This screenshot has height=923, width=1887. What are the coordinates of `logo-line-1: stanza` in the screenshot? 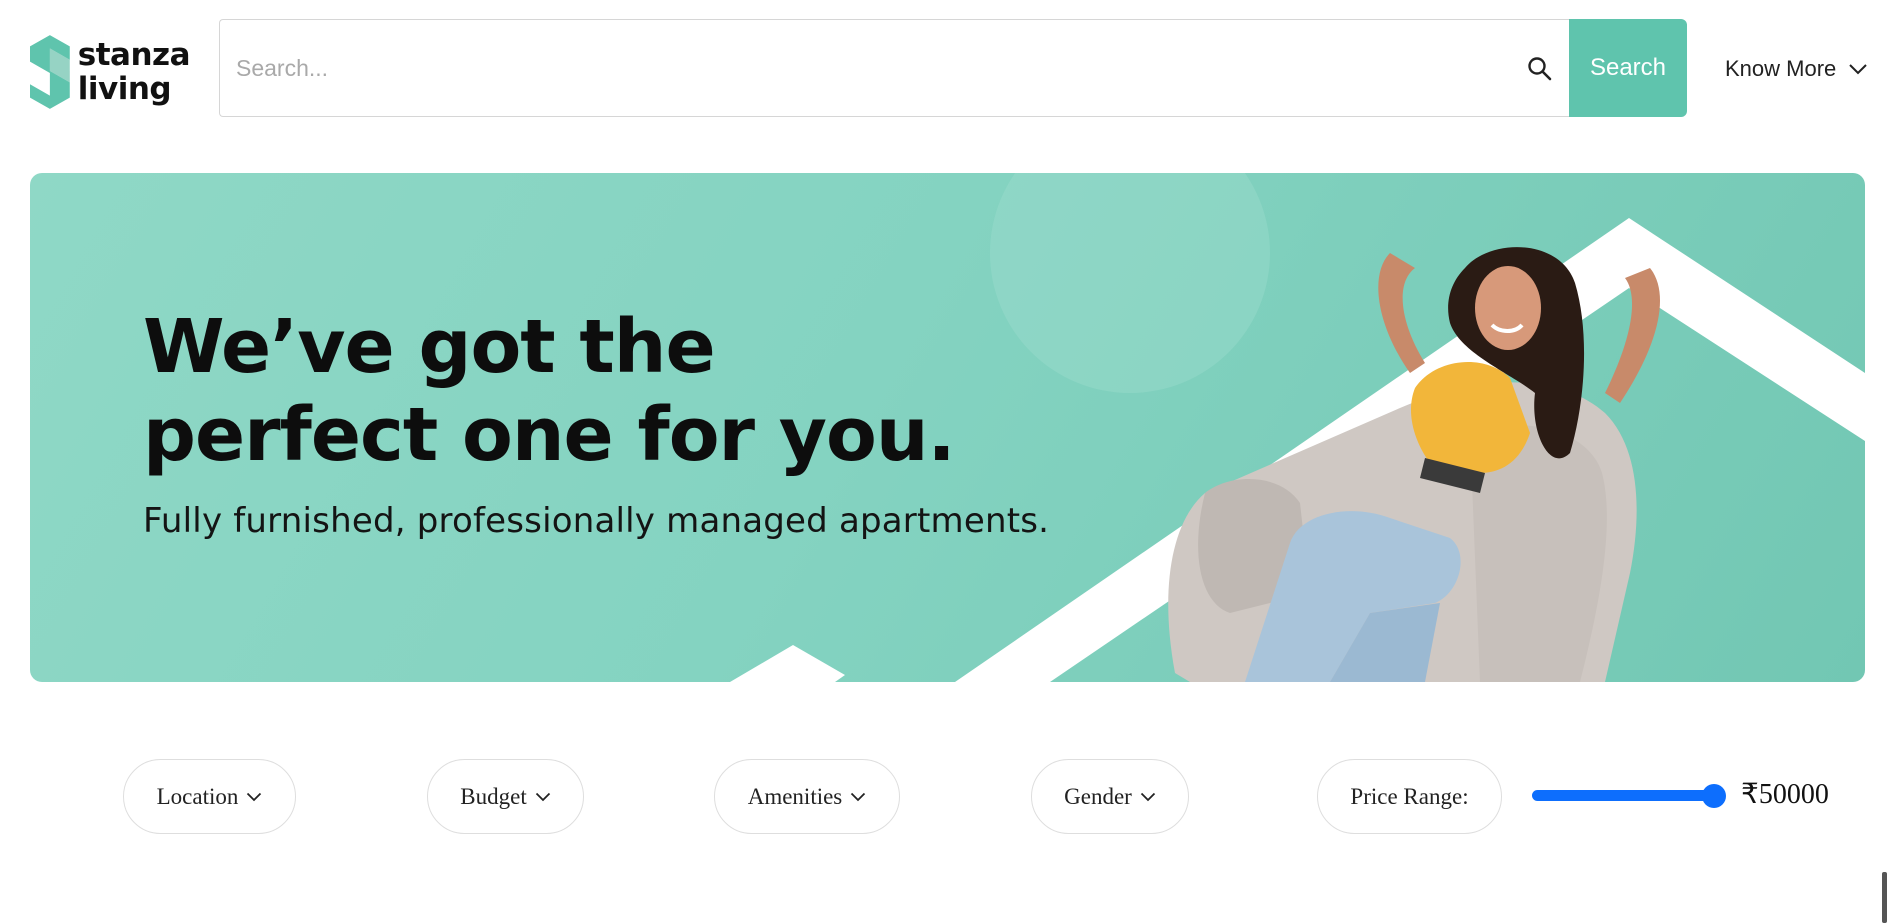 It's located at (134, 55).